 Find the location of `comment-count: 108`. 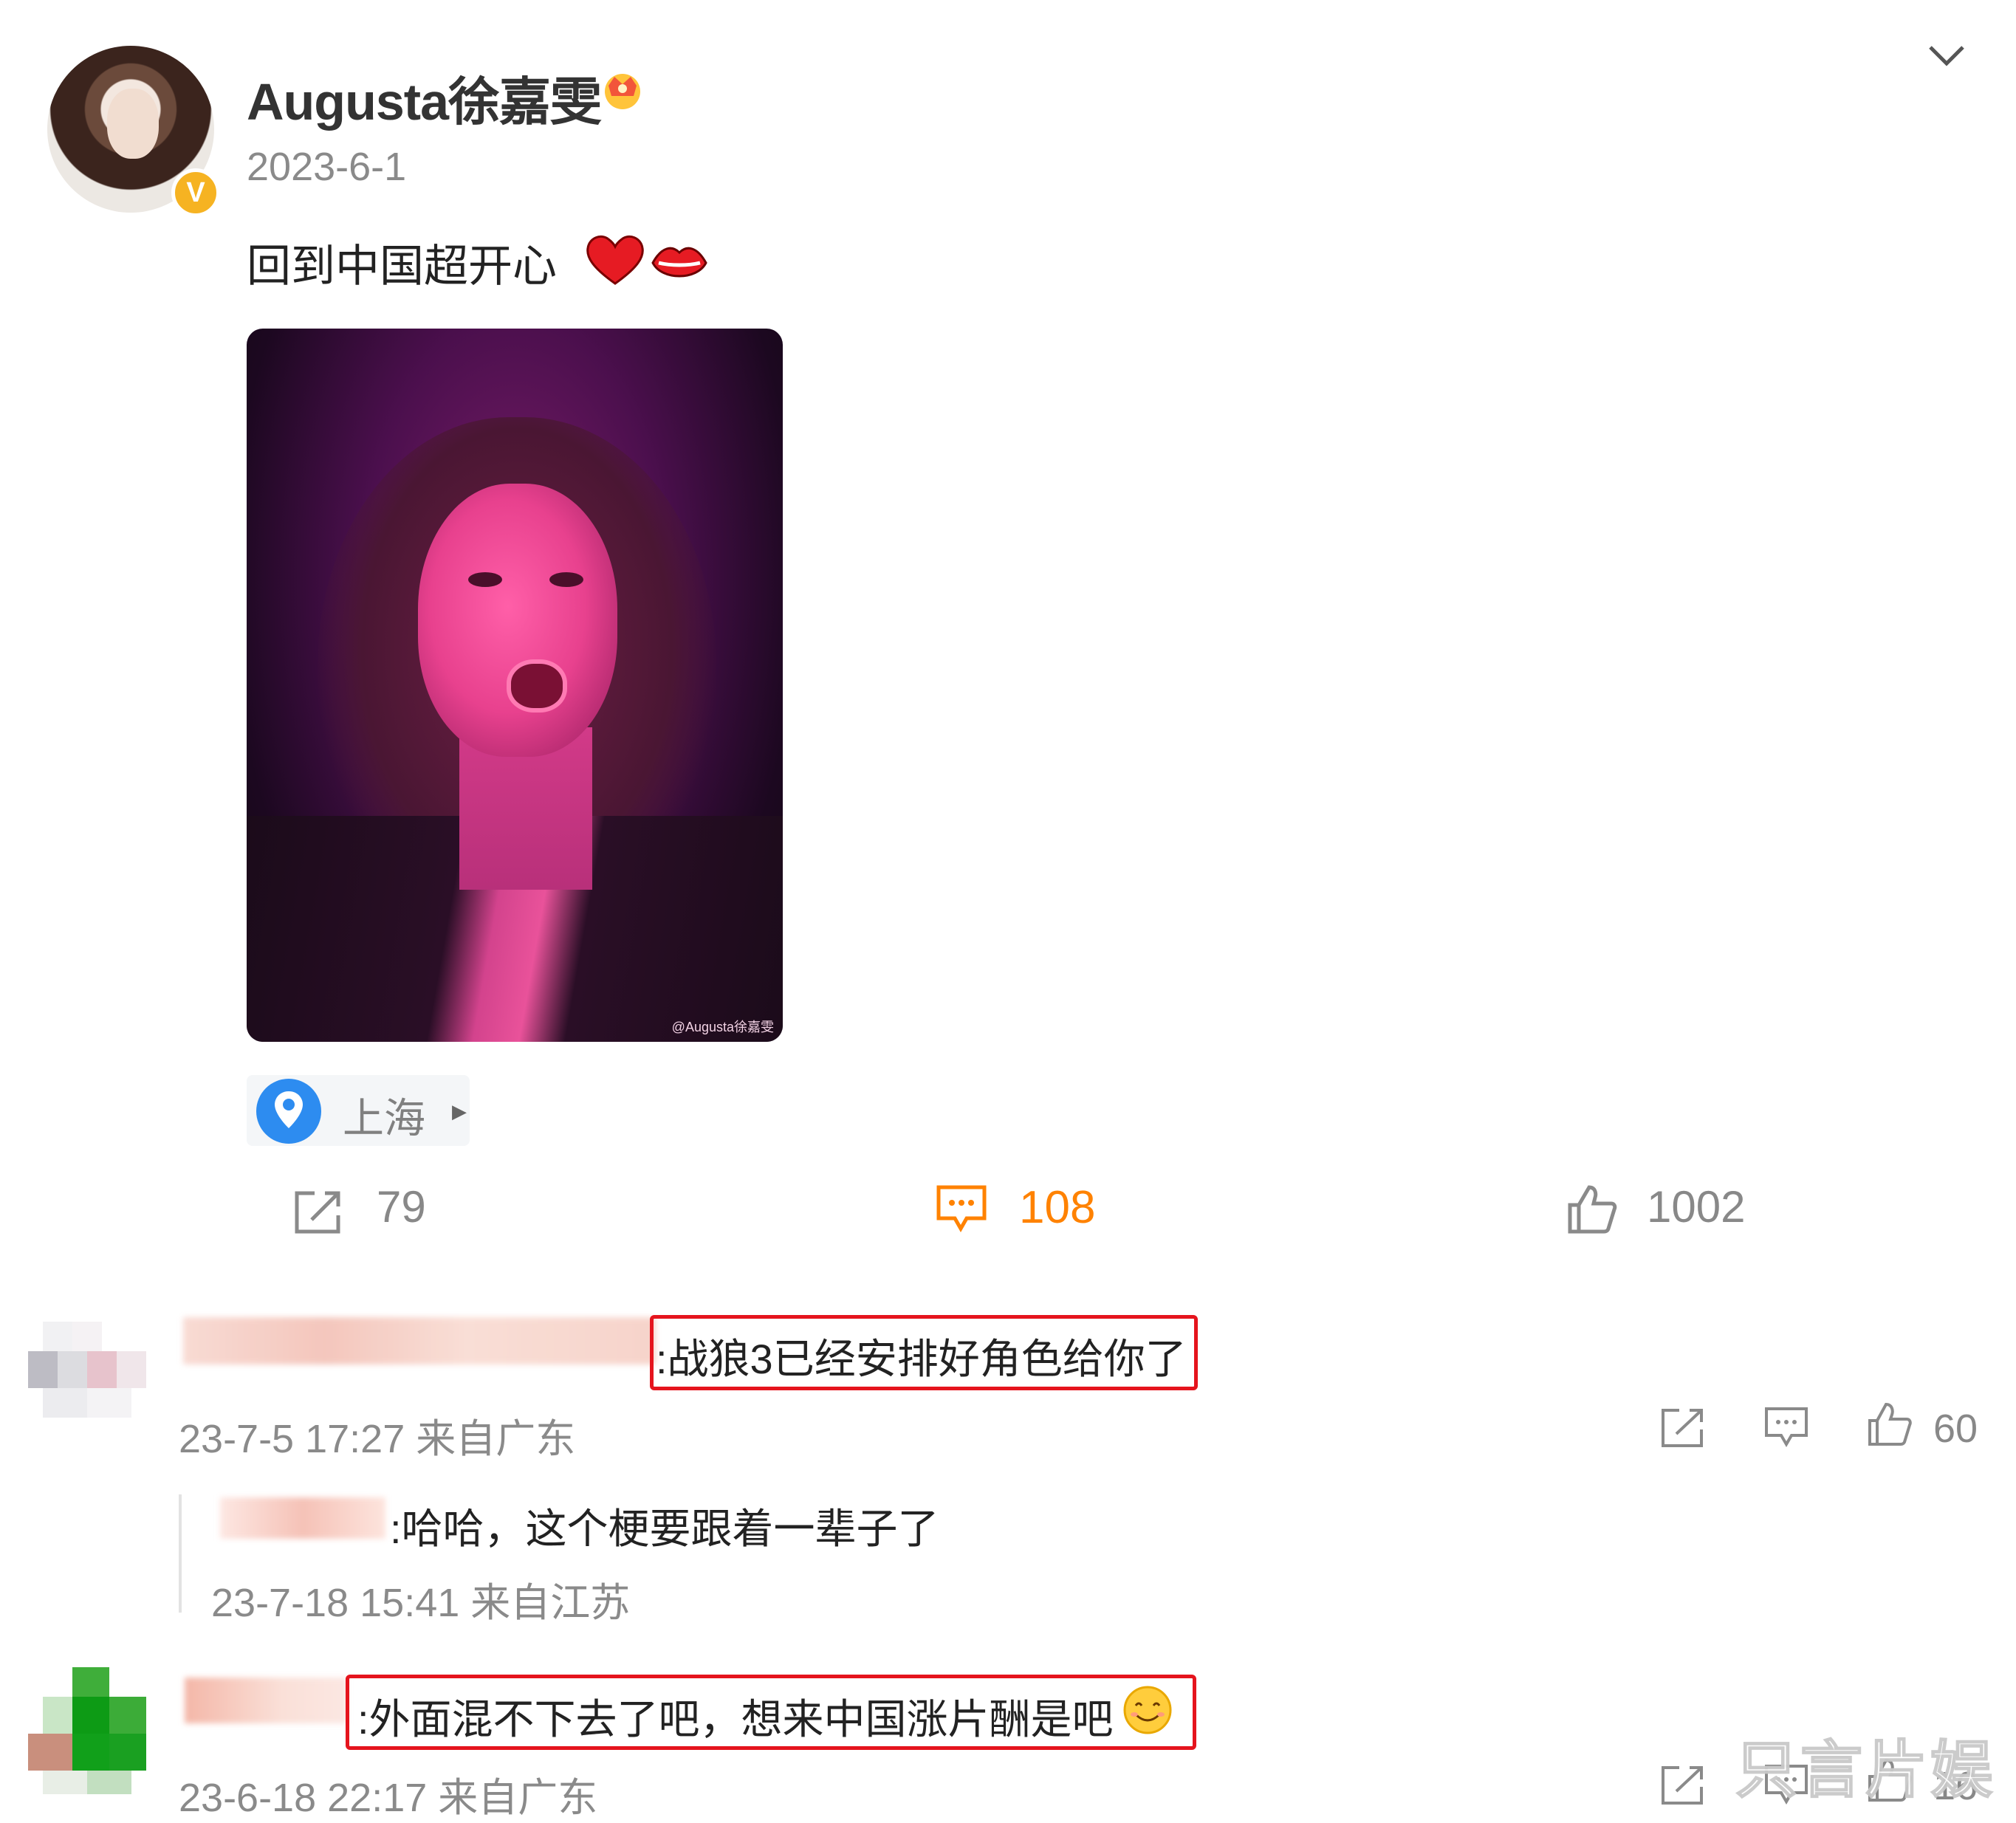

comment-count: 108 is located at coordinates (1057, 1207).